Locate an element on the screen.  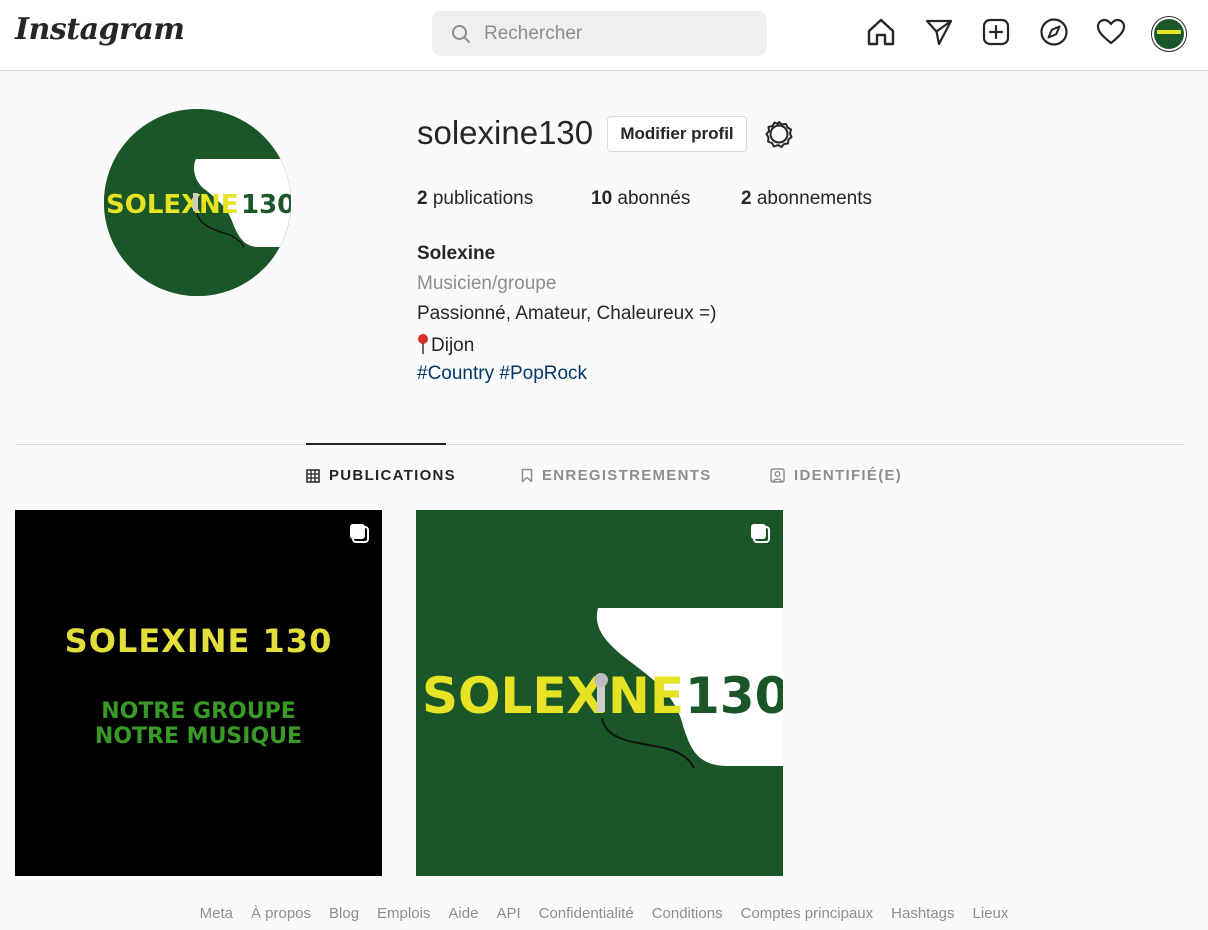
activity-heart-icon is located at coordinates (1111, 32).